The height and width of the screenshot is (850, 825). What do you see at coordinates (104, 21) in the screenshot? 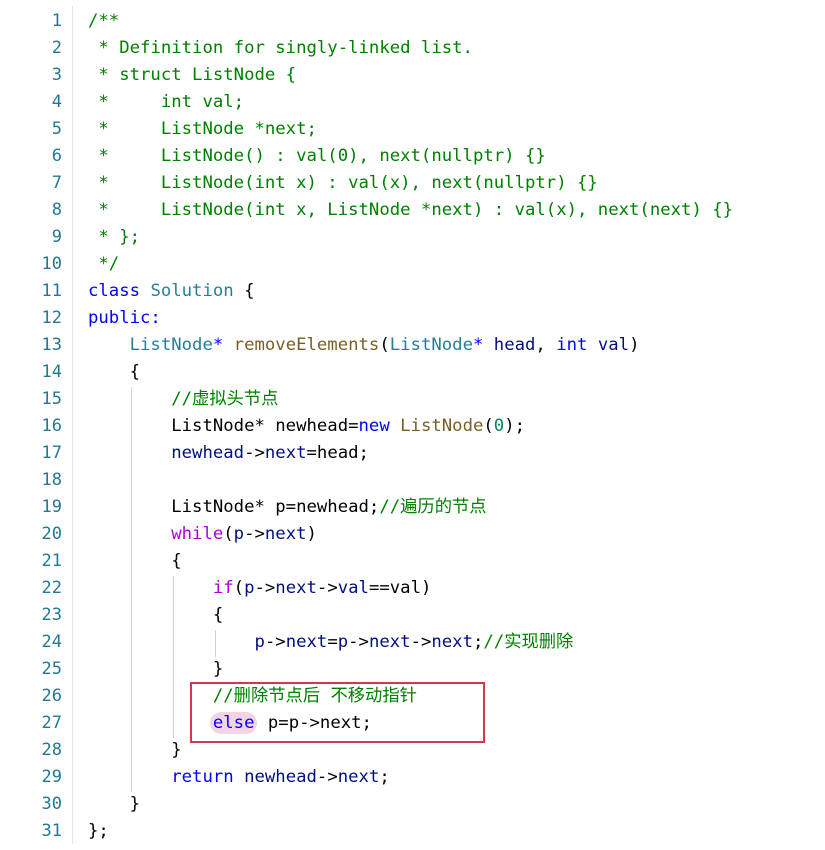
I see `code-token: /**` at bounding box center [104, 21].